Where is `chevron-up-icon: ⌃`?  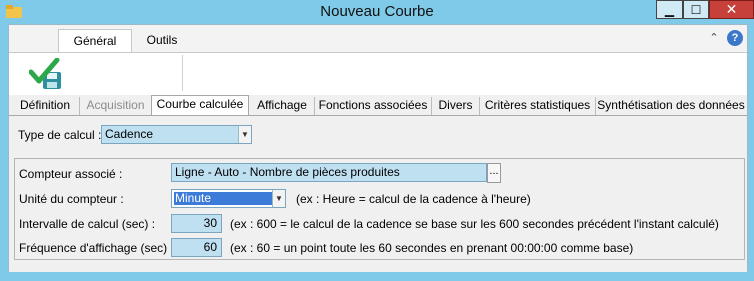 chevron-up-icon: ⌃ is located at coordinates (714, 38).